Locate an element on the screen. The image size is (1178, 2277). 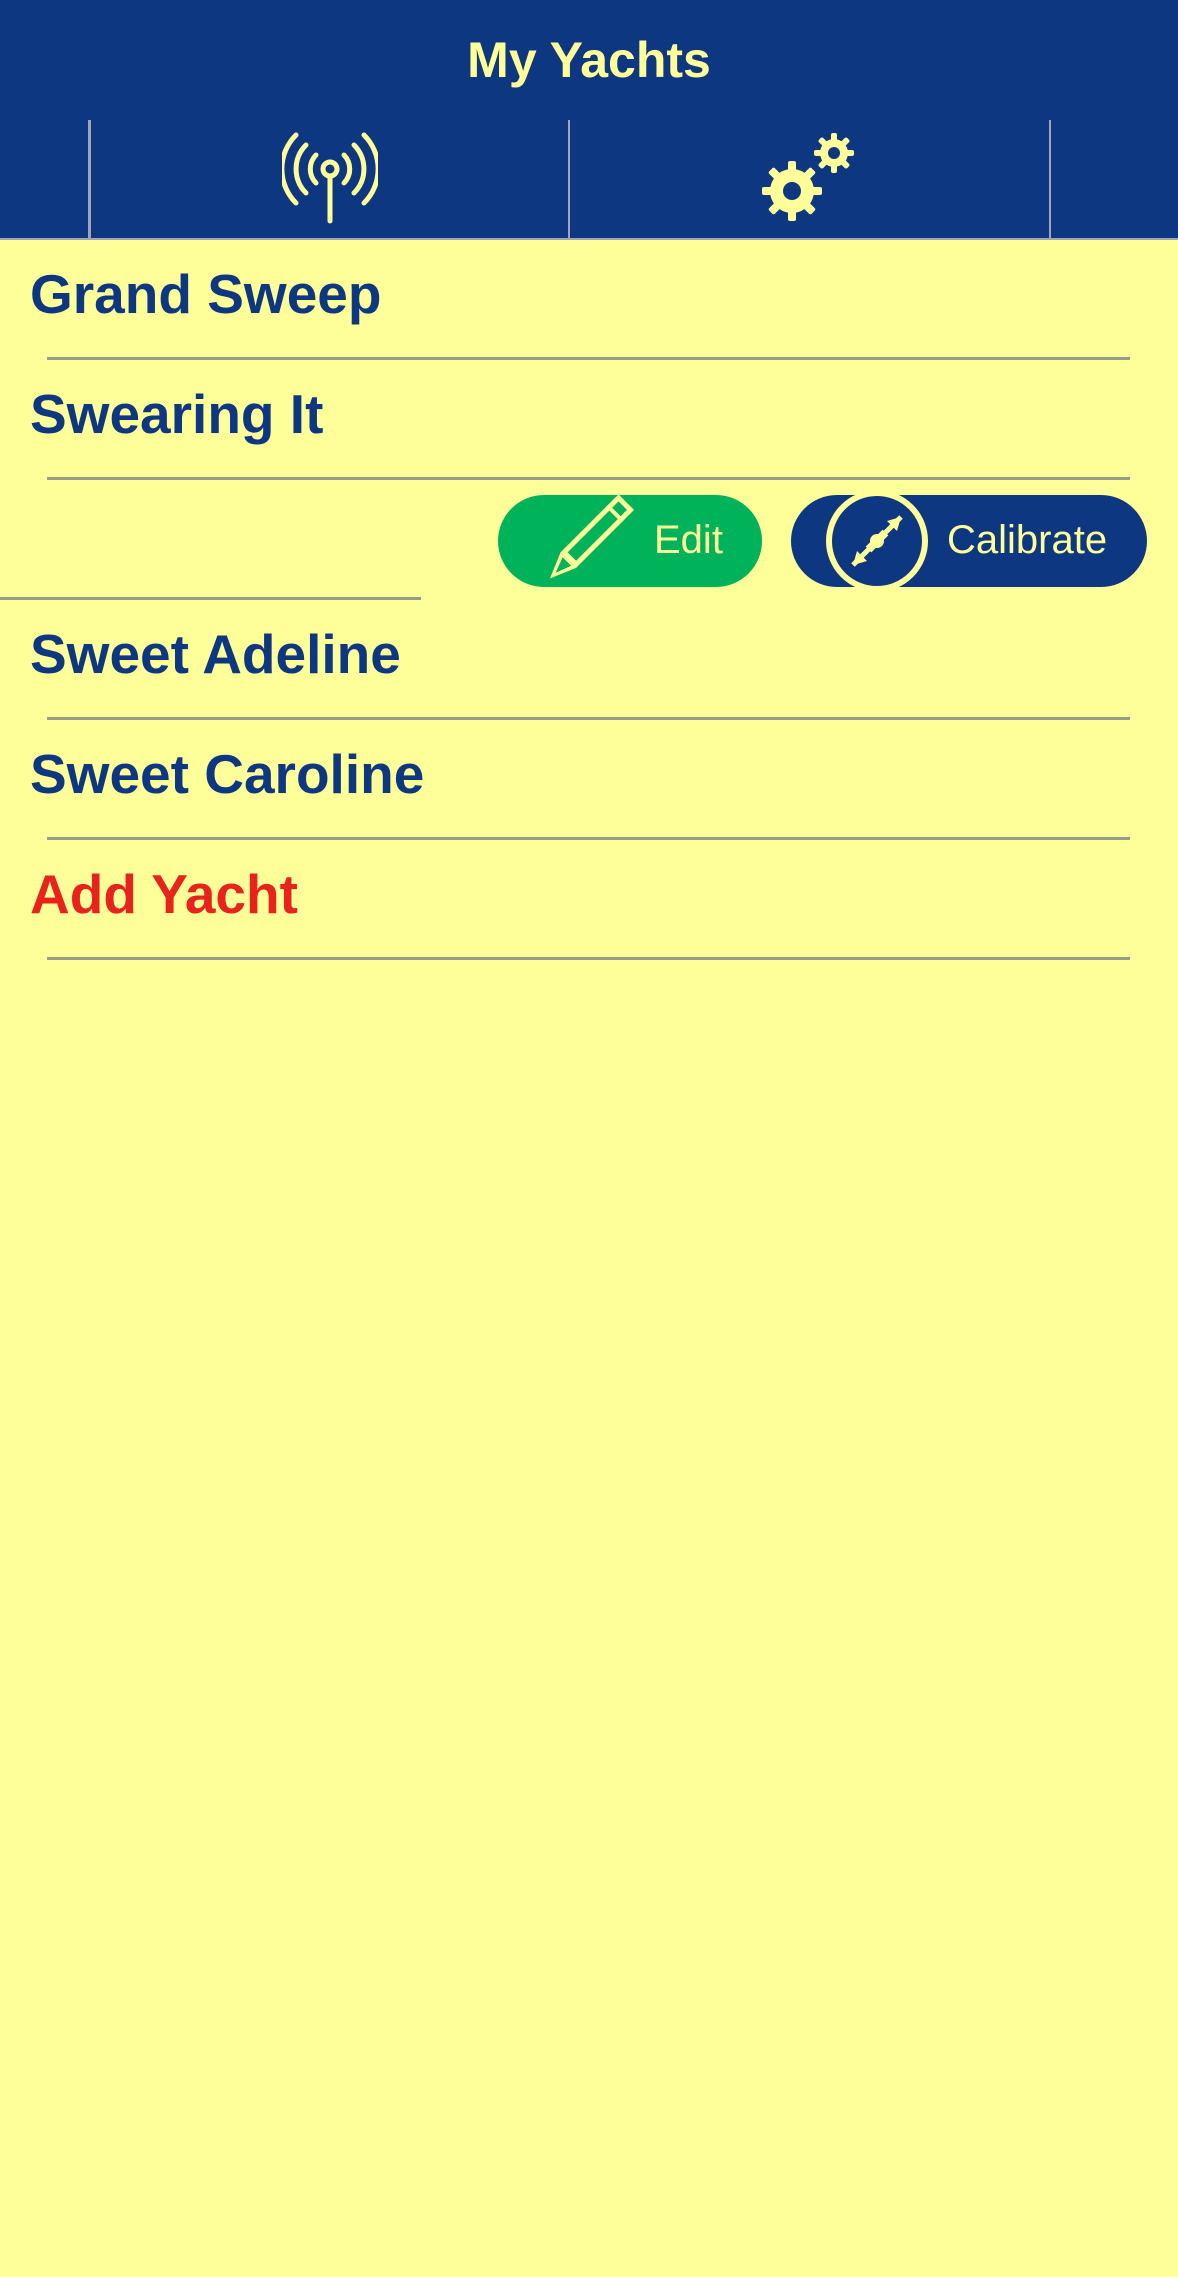
app-header: My Yachts is located at coordinates (589, 60).